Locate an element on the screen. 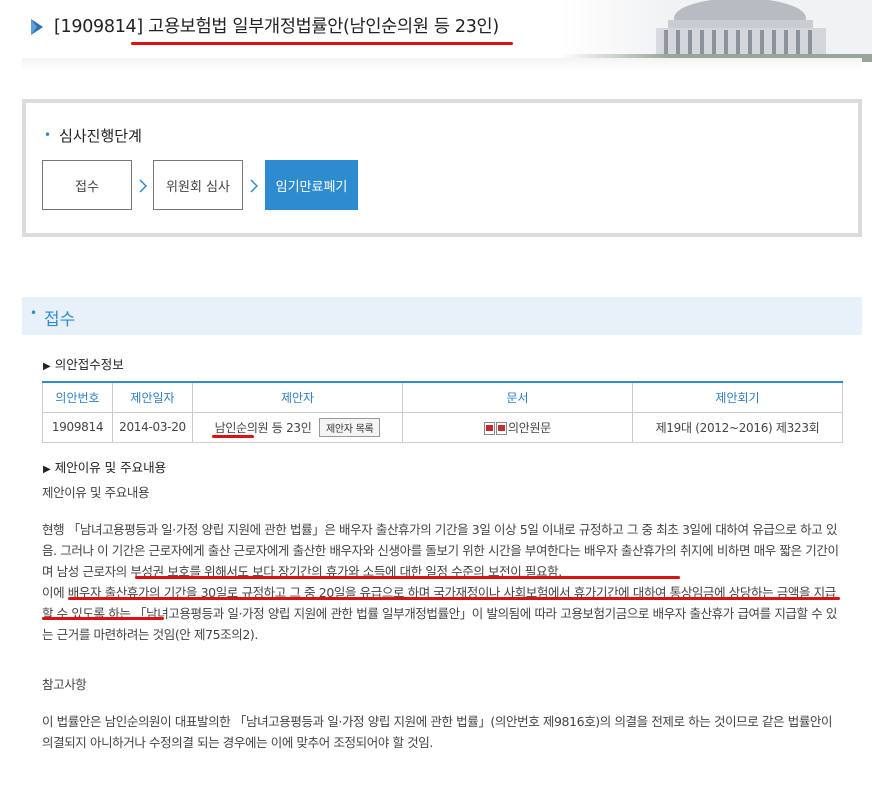 The width and height of the screenshot is (872, 795). cell-document: 의안원문 is located at coordinates (517, 427).